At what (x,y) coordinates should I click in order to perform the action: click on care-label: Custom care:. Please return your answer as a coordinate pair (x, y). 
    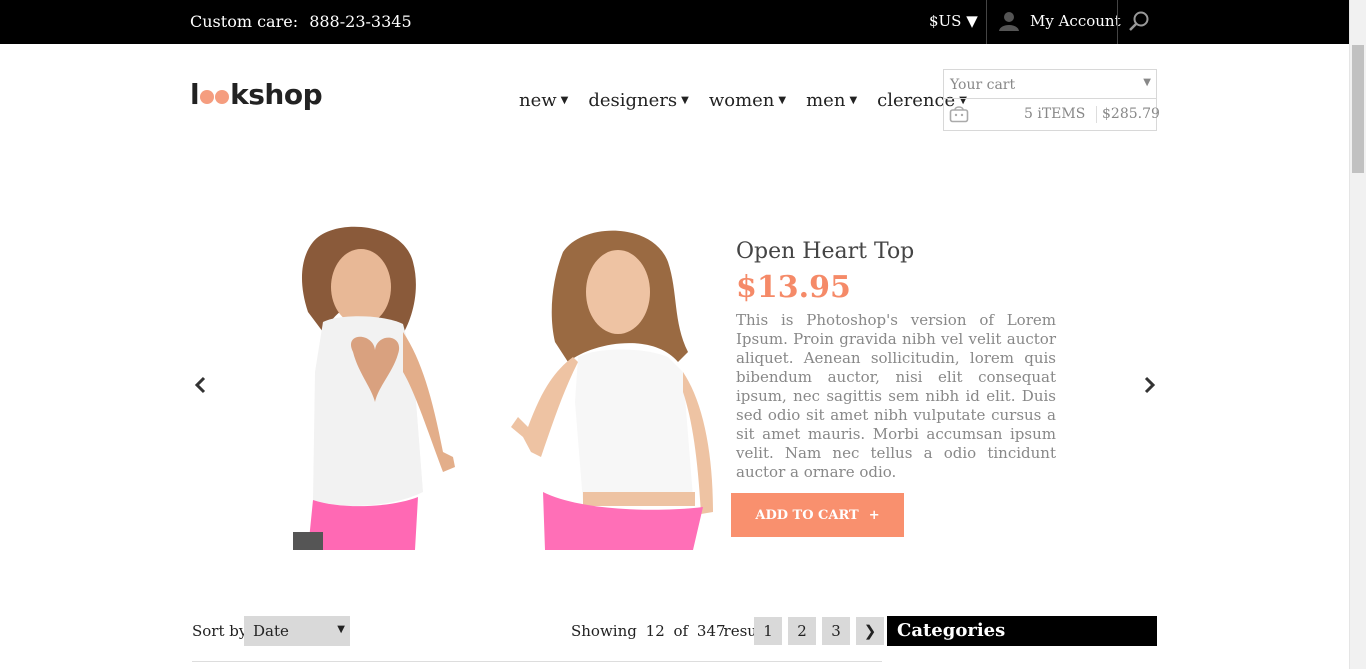
    Looking at the image, I should click on (244, 21).